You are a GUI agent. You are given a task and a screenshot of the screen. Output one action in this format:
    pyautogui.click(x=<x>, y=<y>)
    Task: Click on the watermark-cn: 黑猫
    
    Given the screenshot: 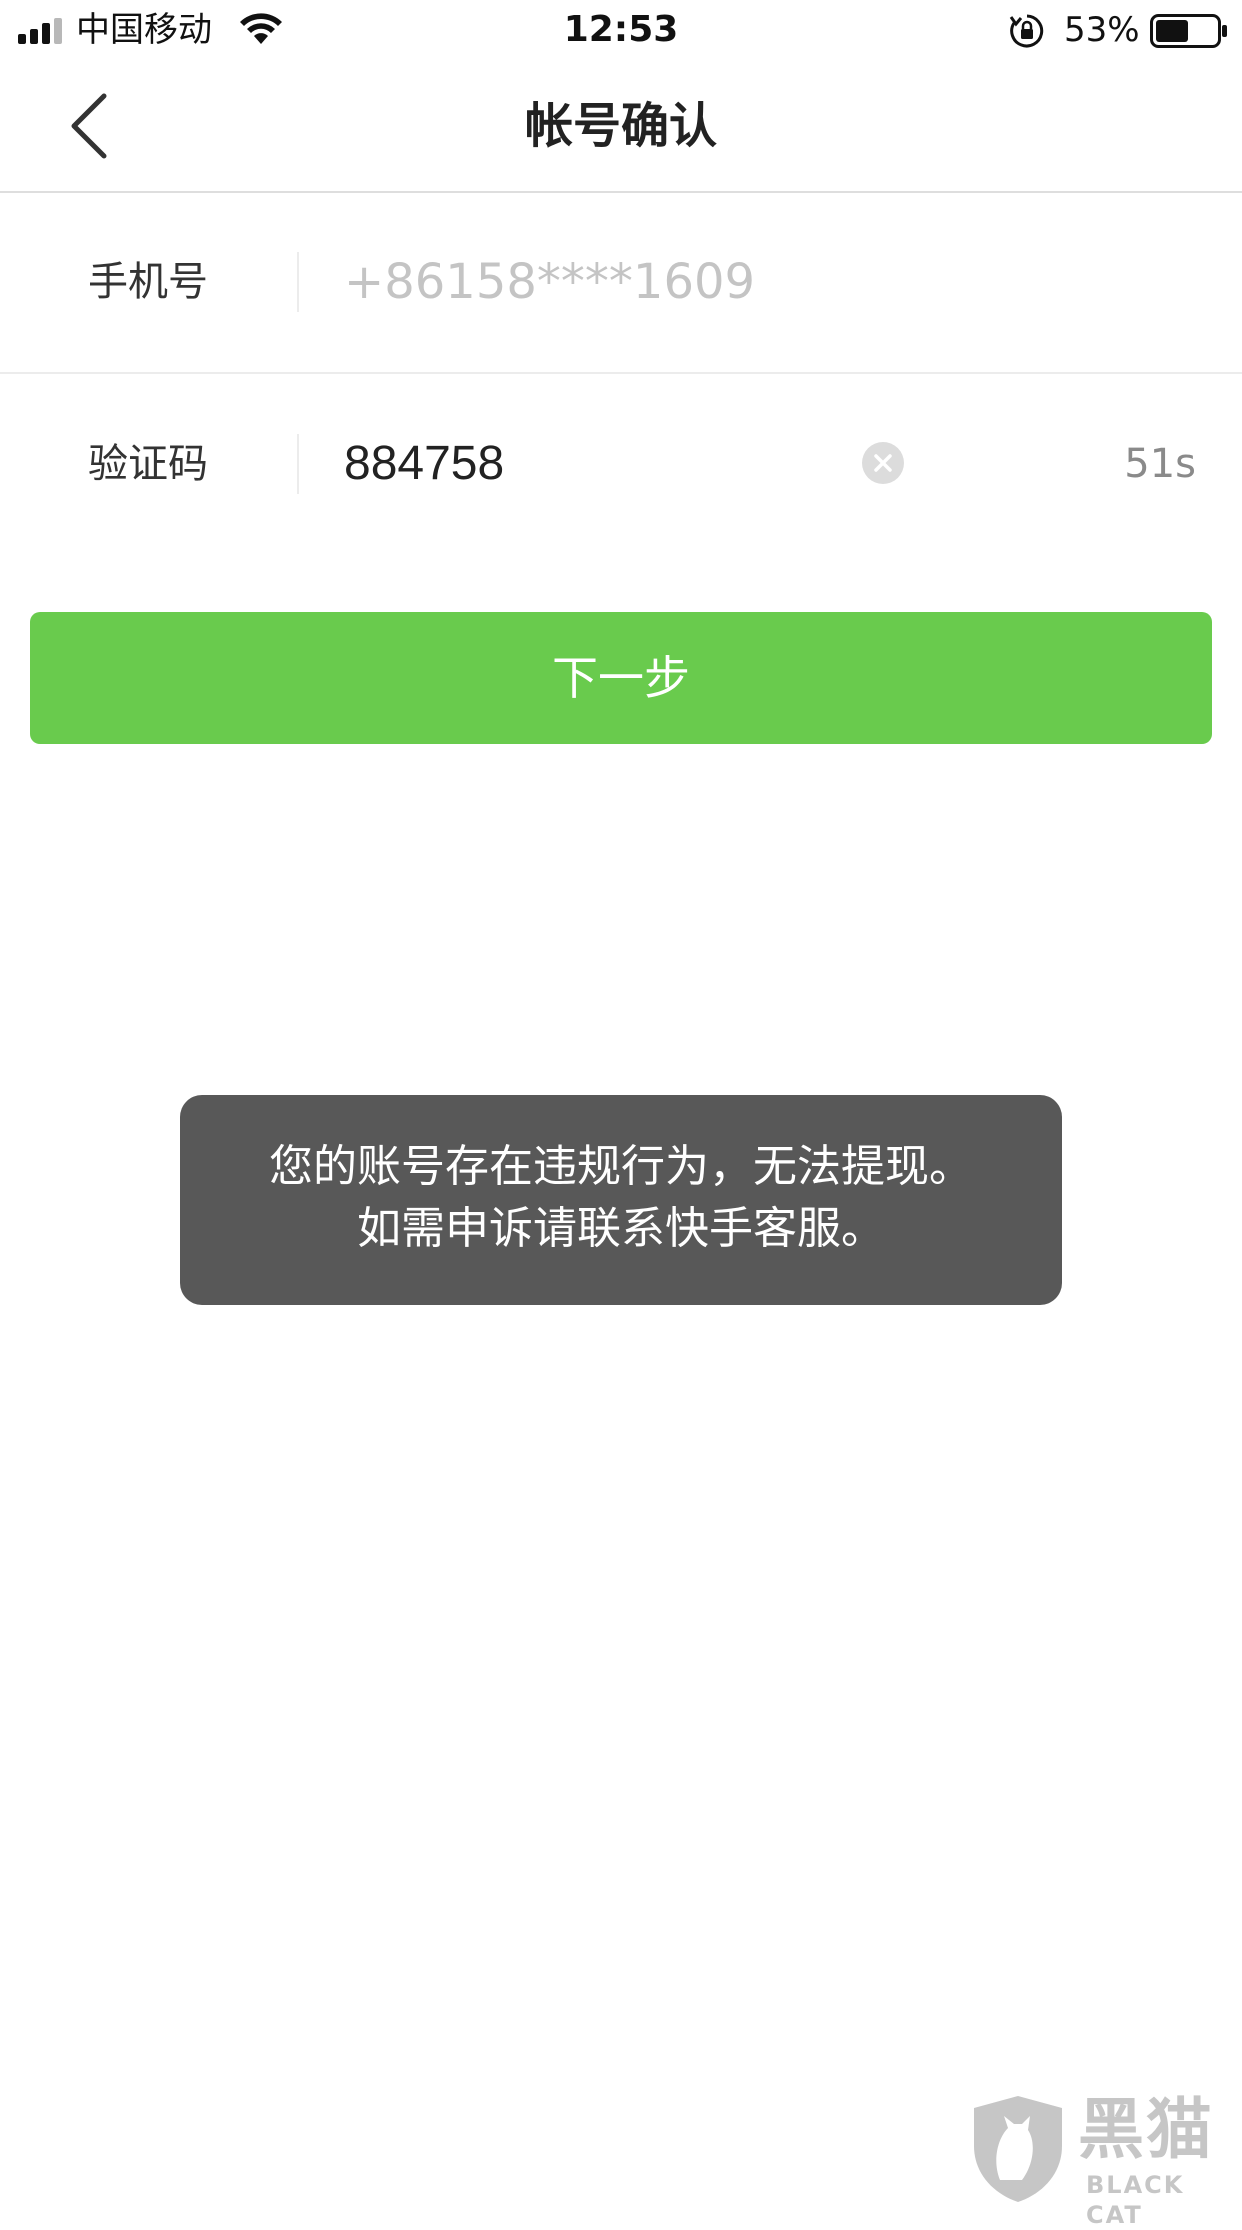 What is the action you would take?
    pyautogui.click(x=1146, y=2129)
    